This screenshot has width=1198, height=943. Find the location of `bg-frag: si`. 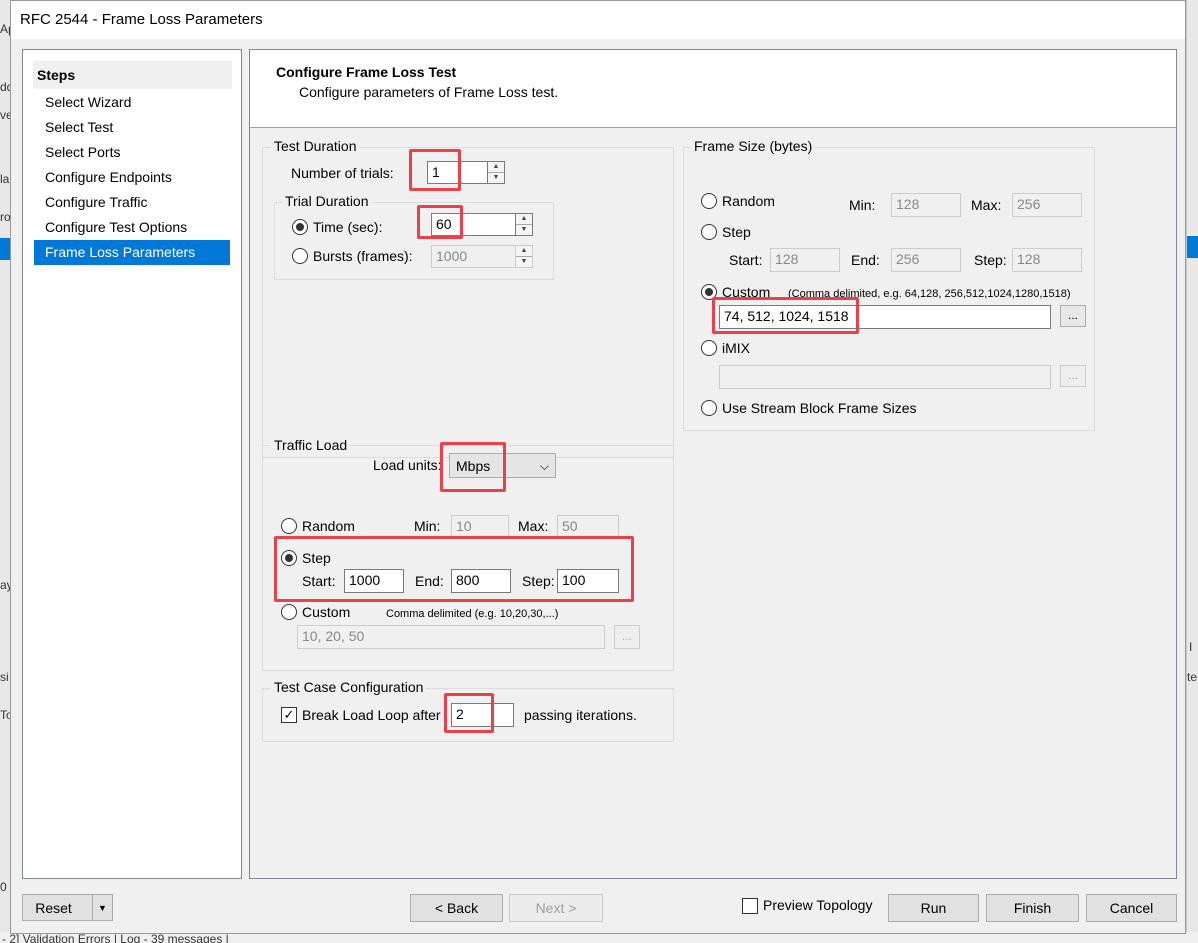

bg-frag: si is located at coordinates (4, 677).